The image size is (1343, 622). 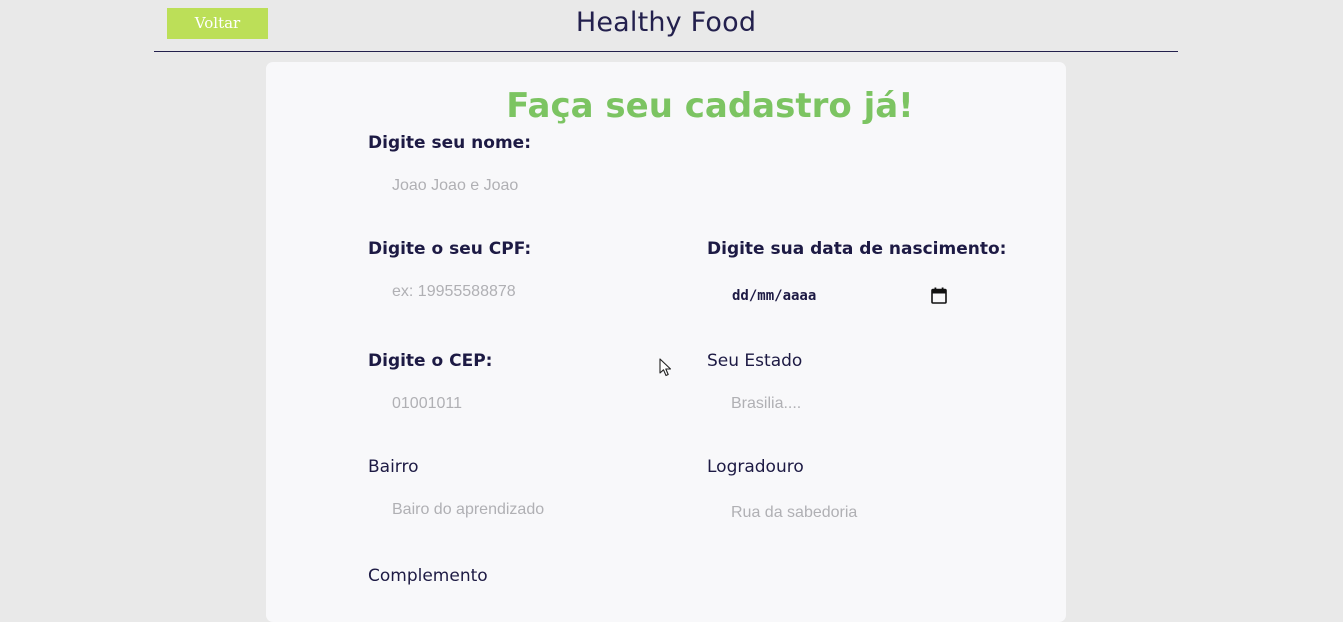 I want to click on complement-label: Complemento, so click(x=428, y=576).